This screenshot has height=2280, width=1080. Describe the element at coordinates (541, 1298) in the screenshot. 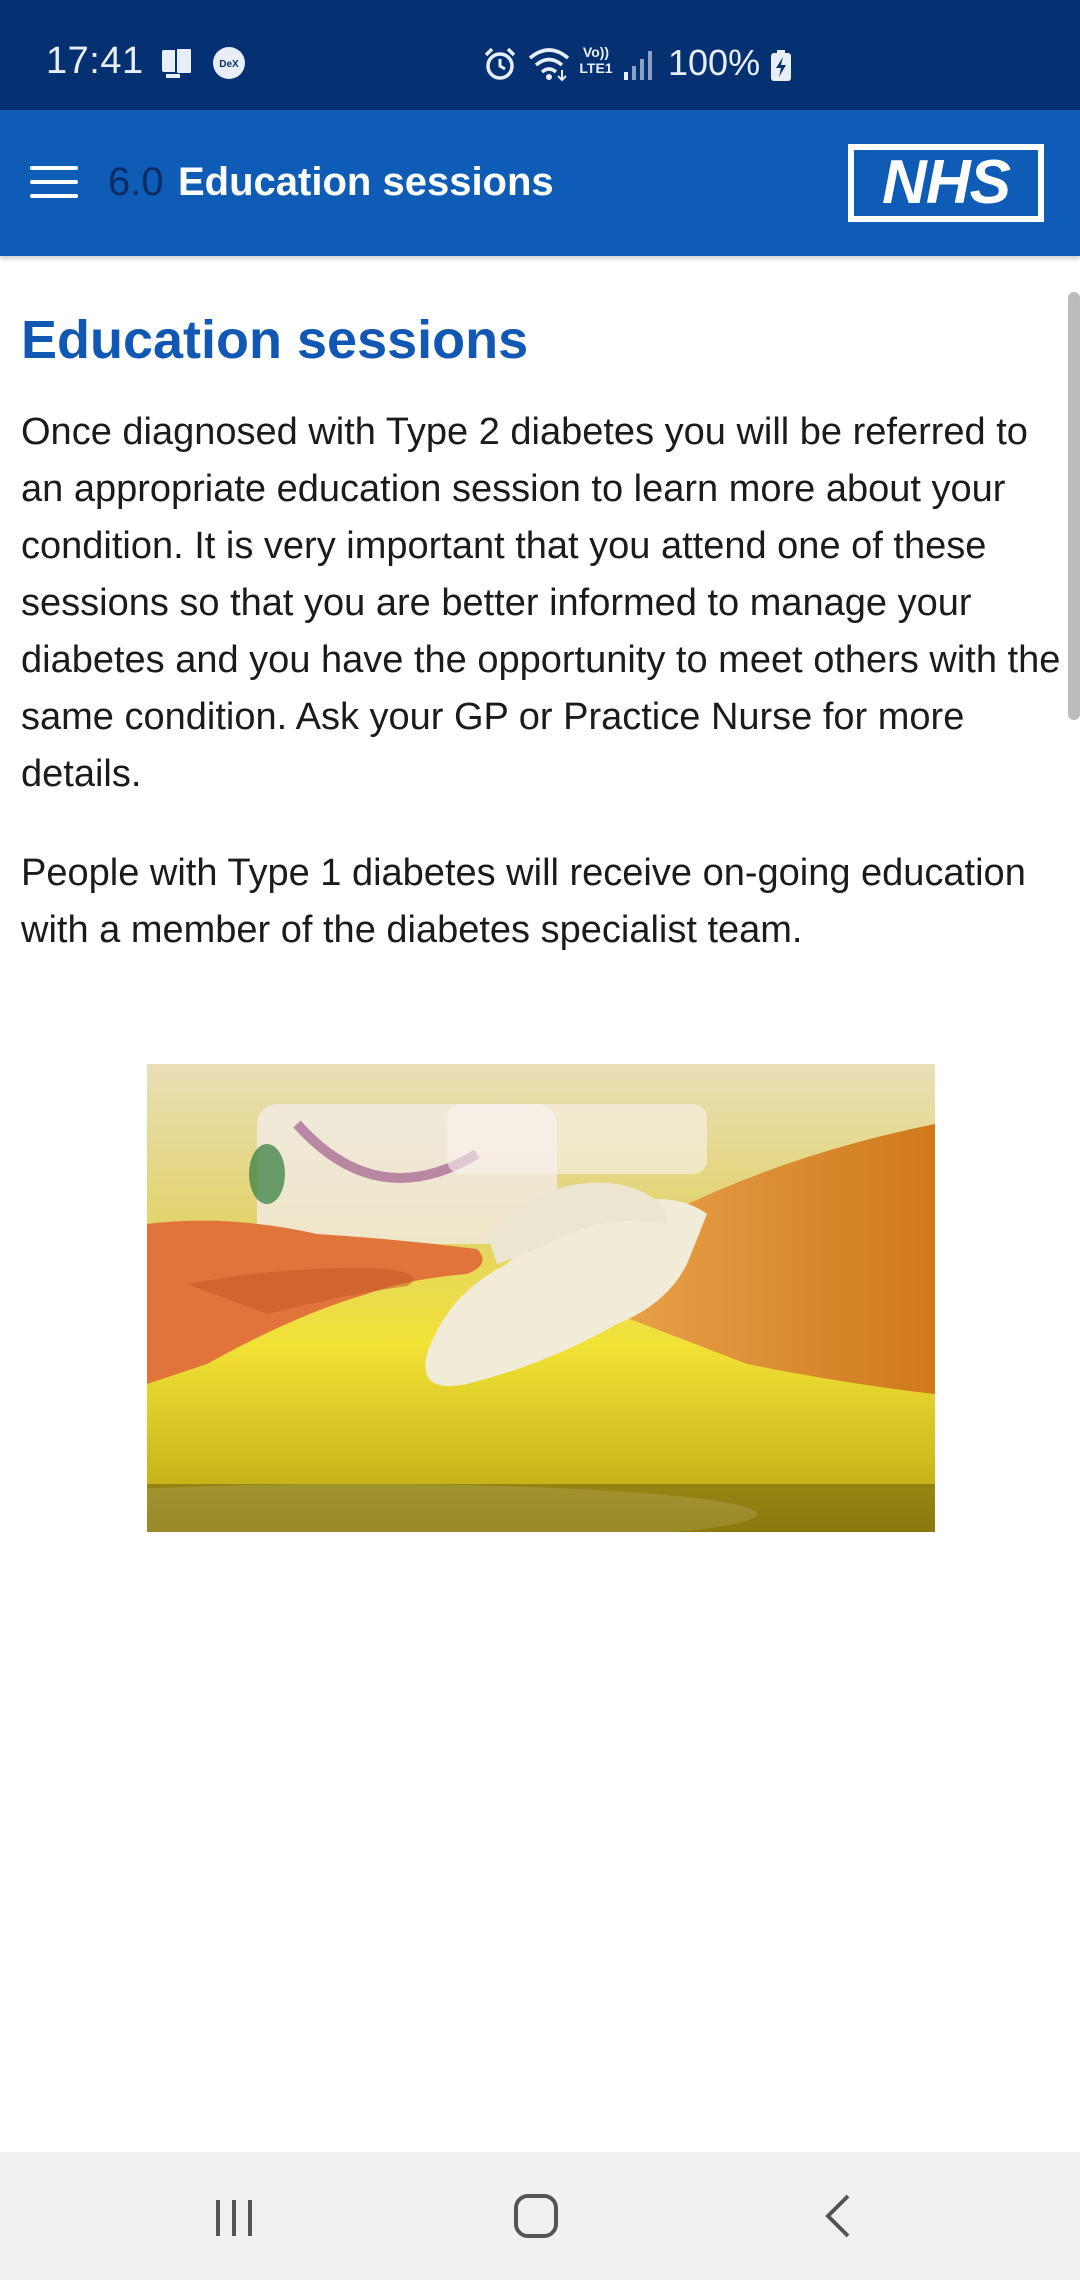

I see `blood-test-photo` at that location.